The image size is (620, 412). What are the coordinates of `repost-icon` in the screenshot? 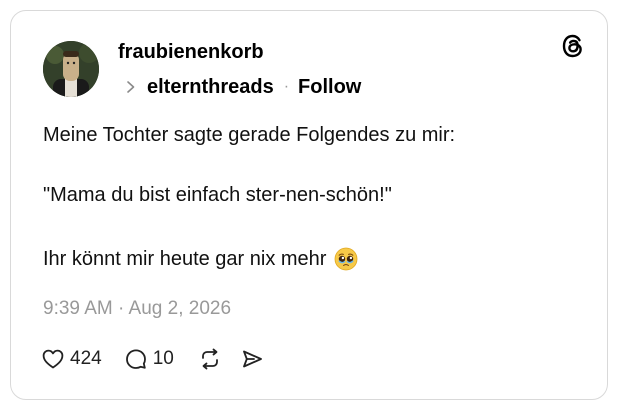 It's located at (209, 359).